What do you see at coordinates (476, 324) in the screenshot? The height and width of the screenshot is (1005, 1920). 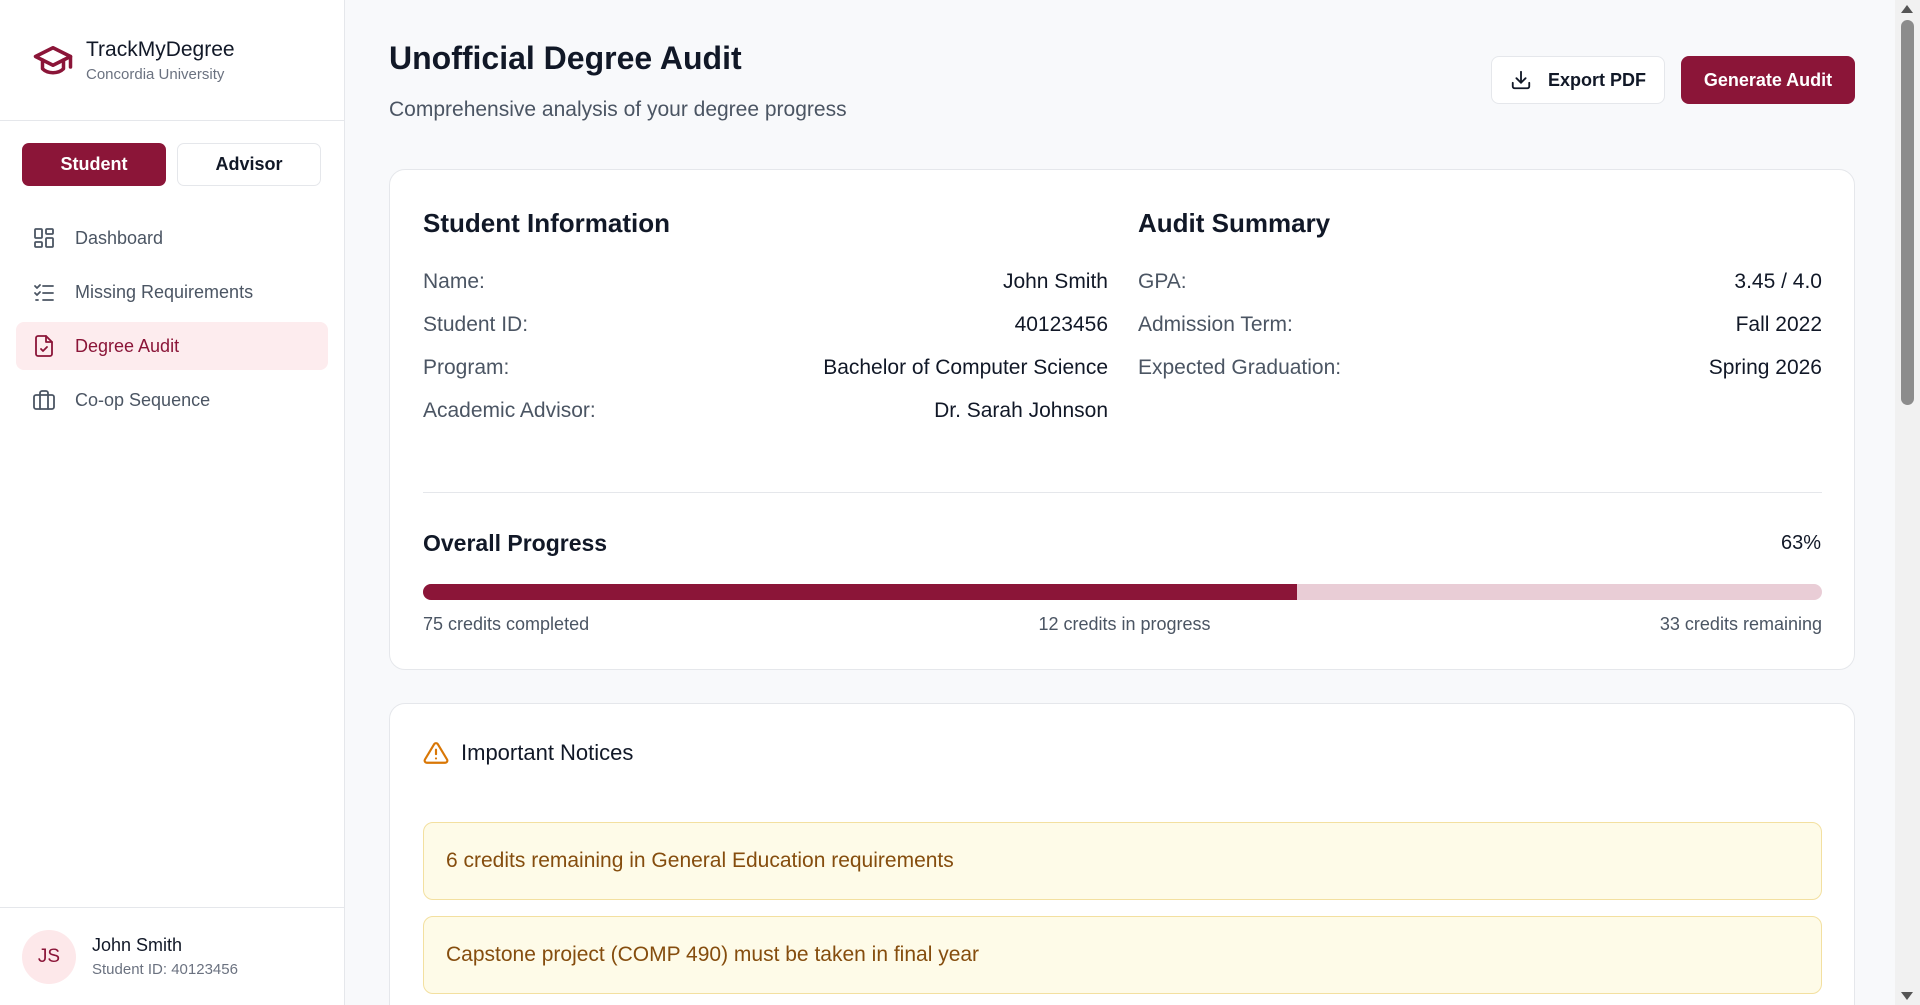 I see `info-label: Student ID:` at bounding box center [476, 324].